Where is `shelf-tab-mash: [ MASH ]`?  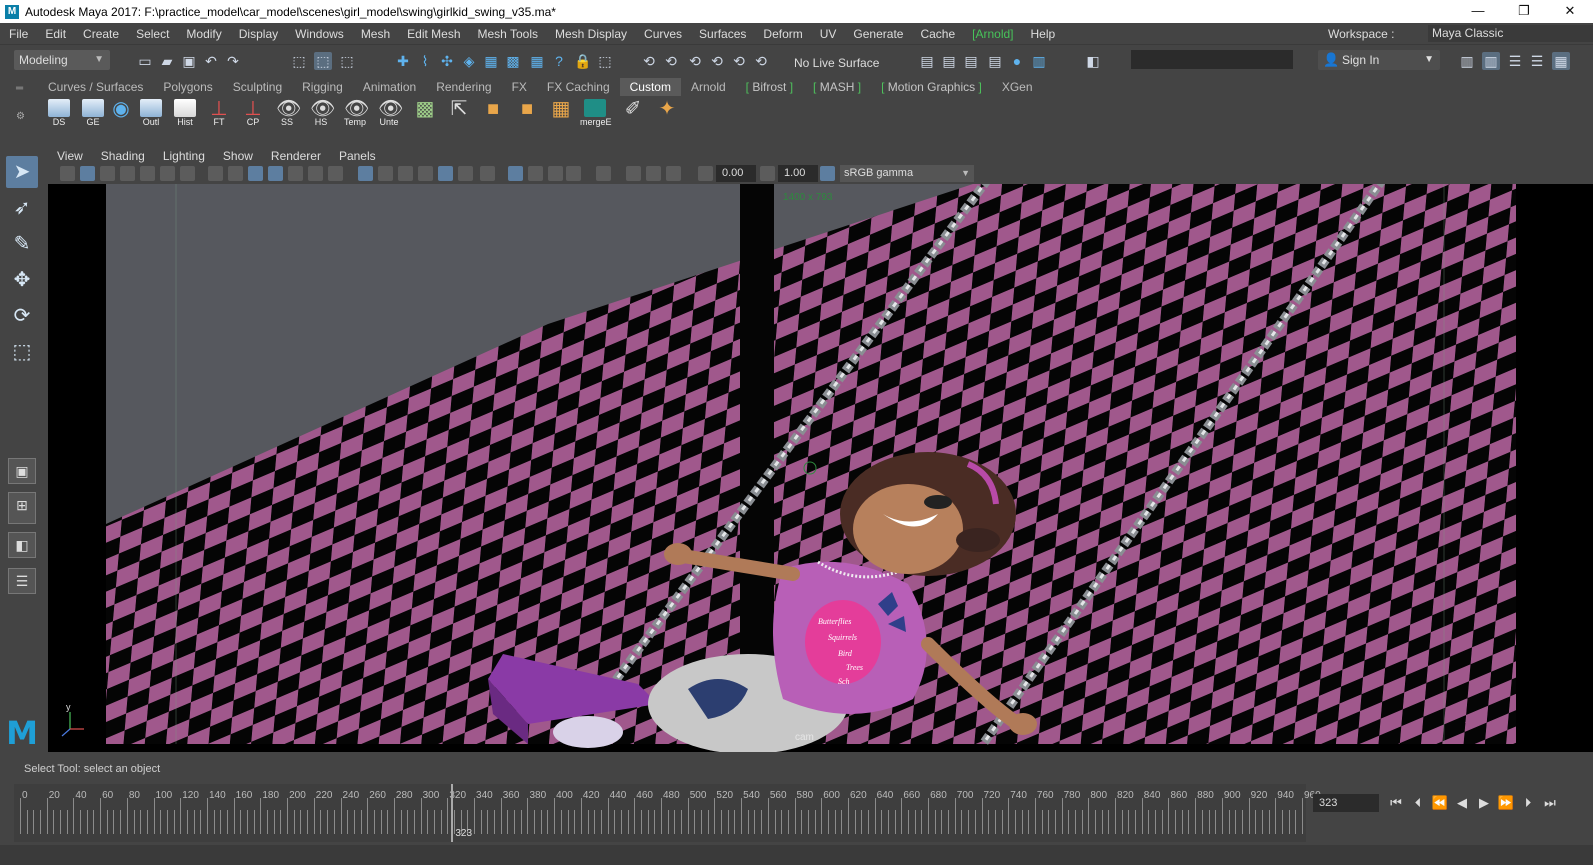
shelf-tab-mash: [ MASH ] is located at coordinates (837, 87).